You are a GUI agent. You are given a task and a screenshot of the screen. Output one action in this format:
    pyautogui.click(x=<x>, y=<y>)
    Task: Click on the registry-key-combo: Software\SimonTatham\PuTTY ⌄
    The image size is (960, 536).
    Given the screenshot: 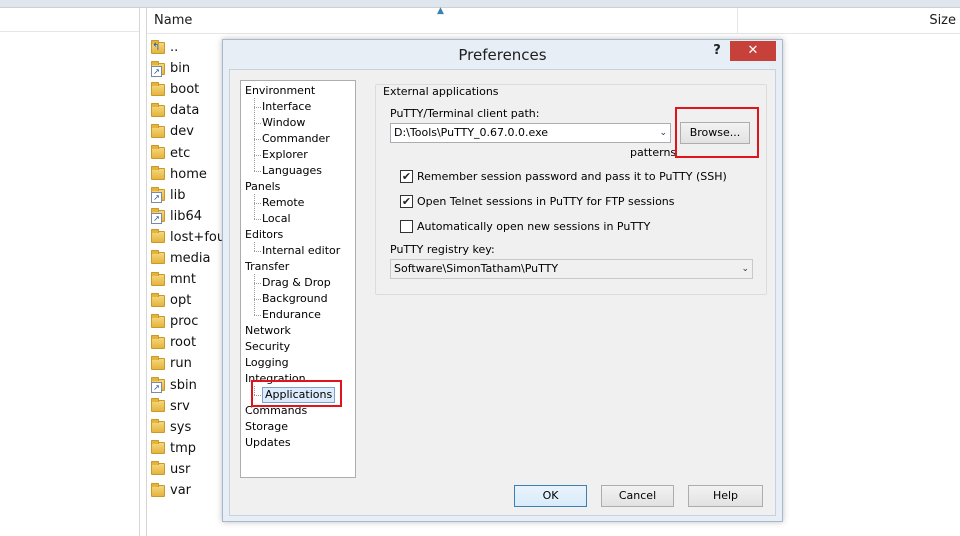 What is the action you would take?
    pyautogui.click(x=571, y=269)
    